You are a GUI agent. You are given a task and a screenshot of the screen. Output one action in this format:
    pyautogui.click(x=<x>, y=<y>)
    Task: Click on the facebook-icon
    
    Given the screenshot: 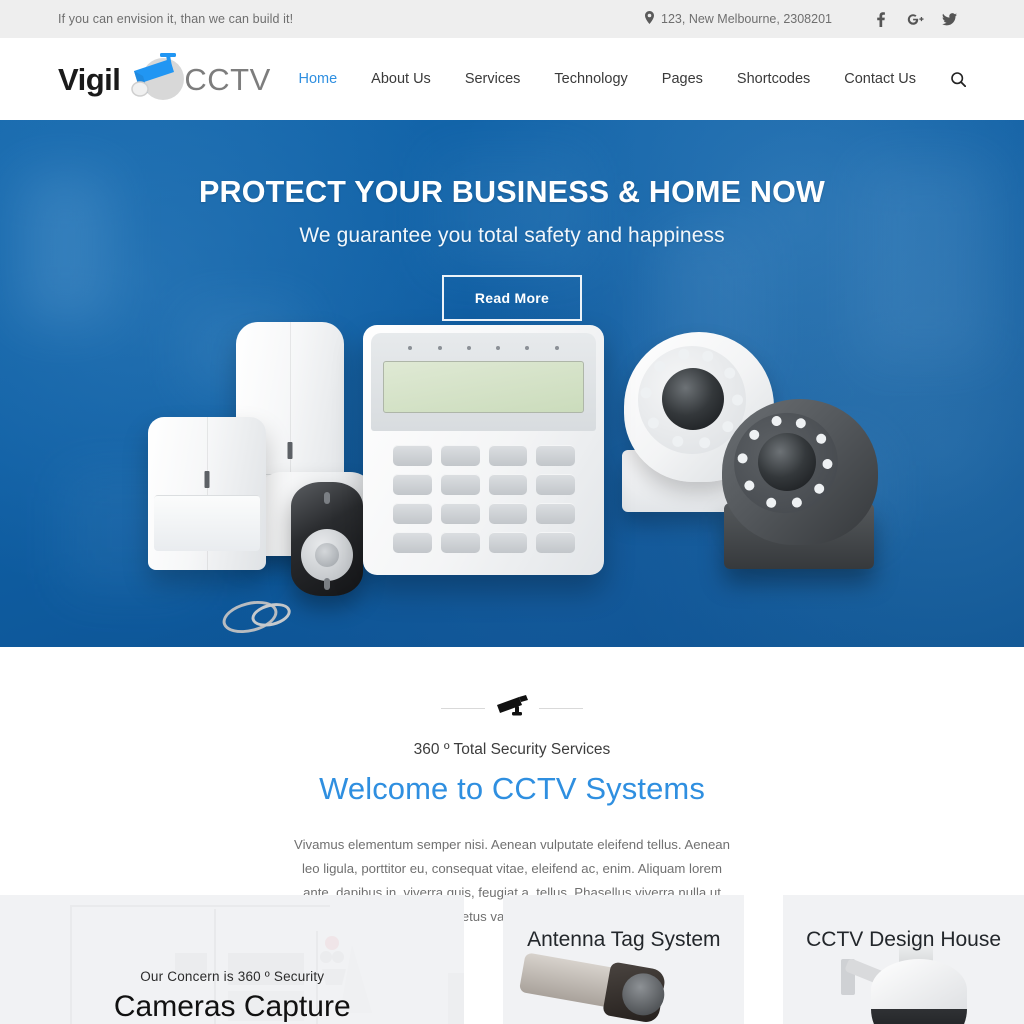 What is the action you would take?
    pyautogui.click(x=881, y=19)
    